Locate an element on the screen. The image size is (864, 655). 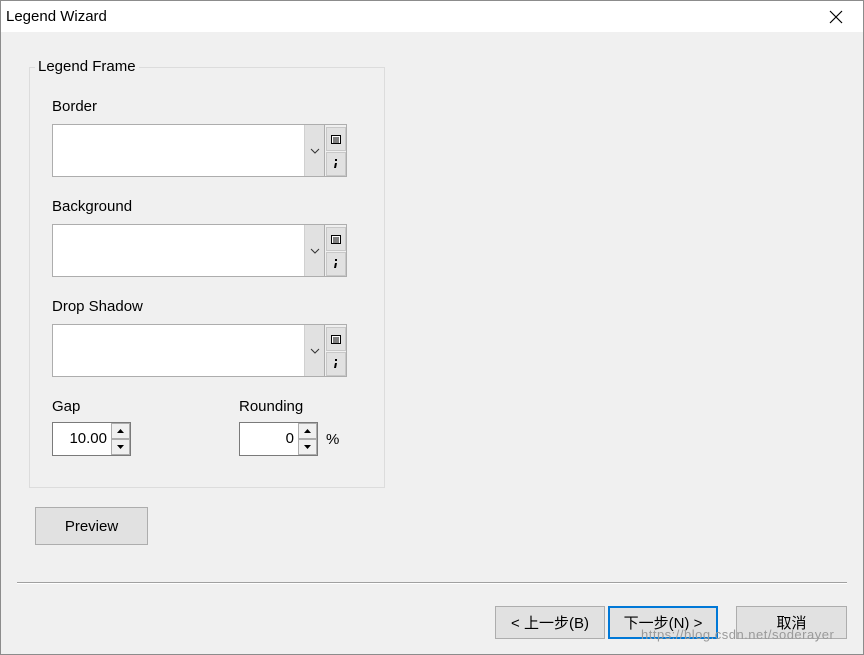
rounding-spin-arrows is located at coordinates (307, 439).